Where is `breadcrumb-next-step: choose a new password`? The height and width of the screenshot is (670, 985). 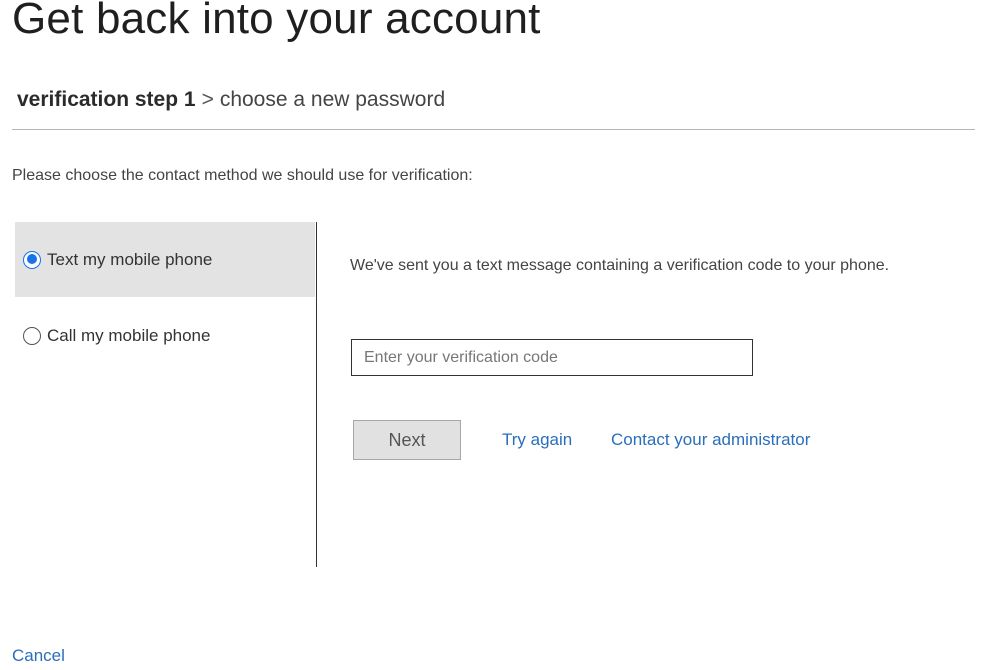 breadcrumb-next-step: choose a new password is located at coordinates (332, 99).